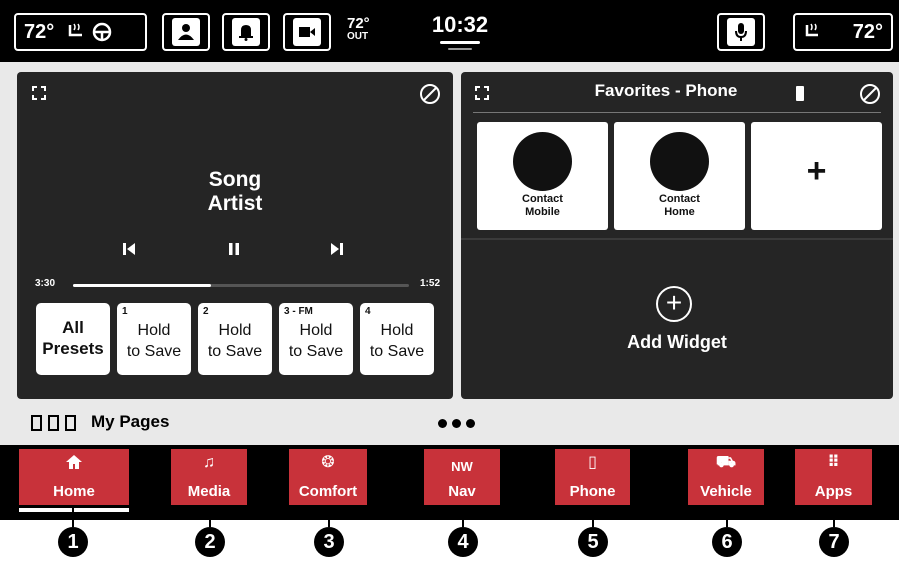  I want to click on nav-label: Media, so click(209, 491).